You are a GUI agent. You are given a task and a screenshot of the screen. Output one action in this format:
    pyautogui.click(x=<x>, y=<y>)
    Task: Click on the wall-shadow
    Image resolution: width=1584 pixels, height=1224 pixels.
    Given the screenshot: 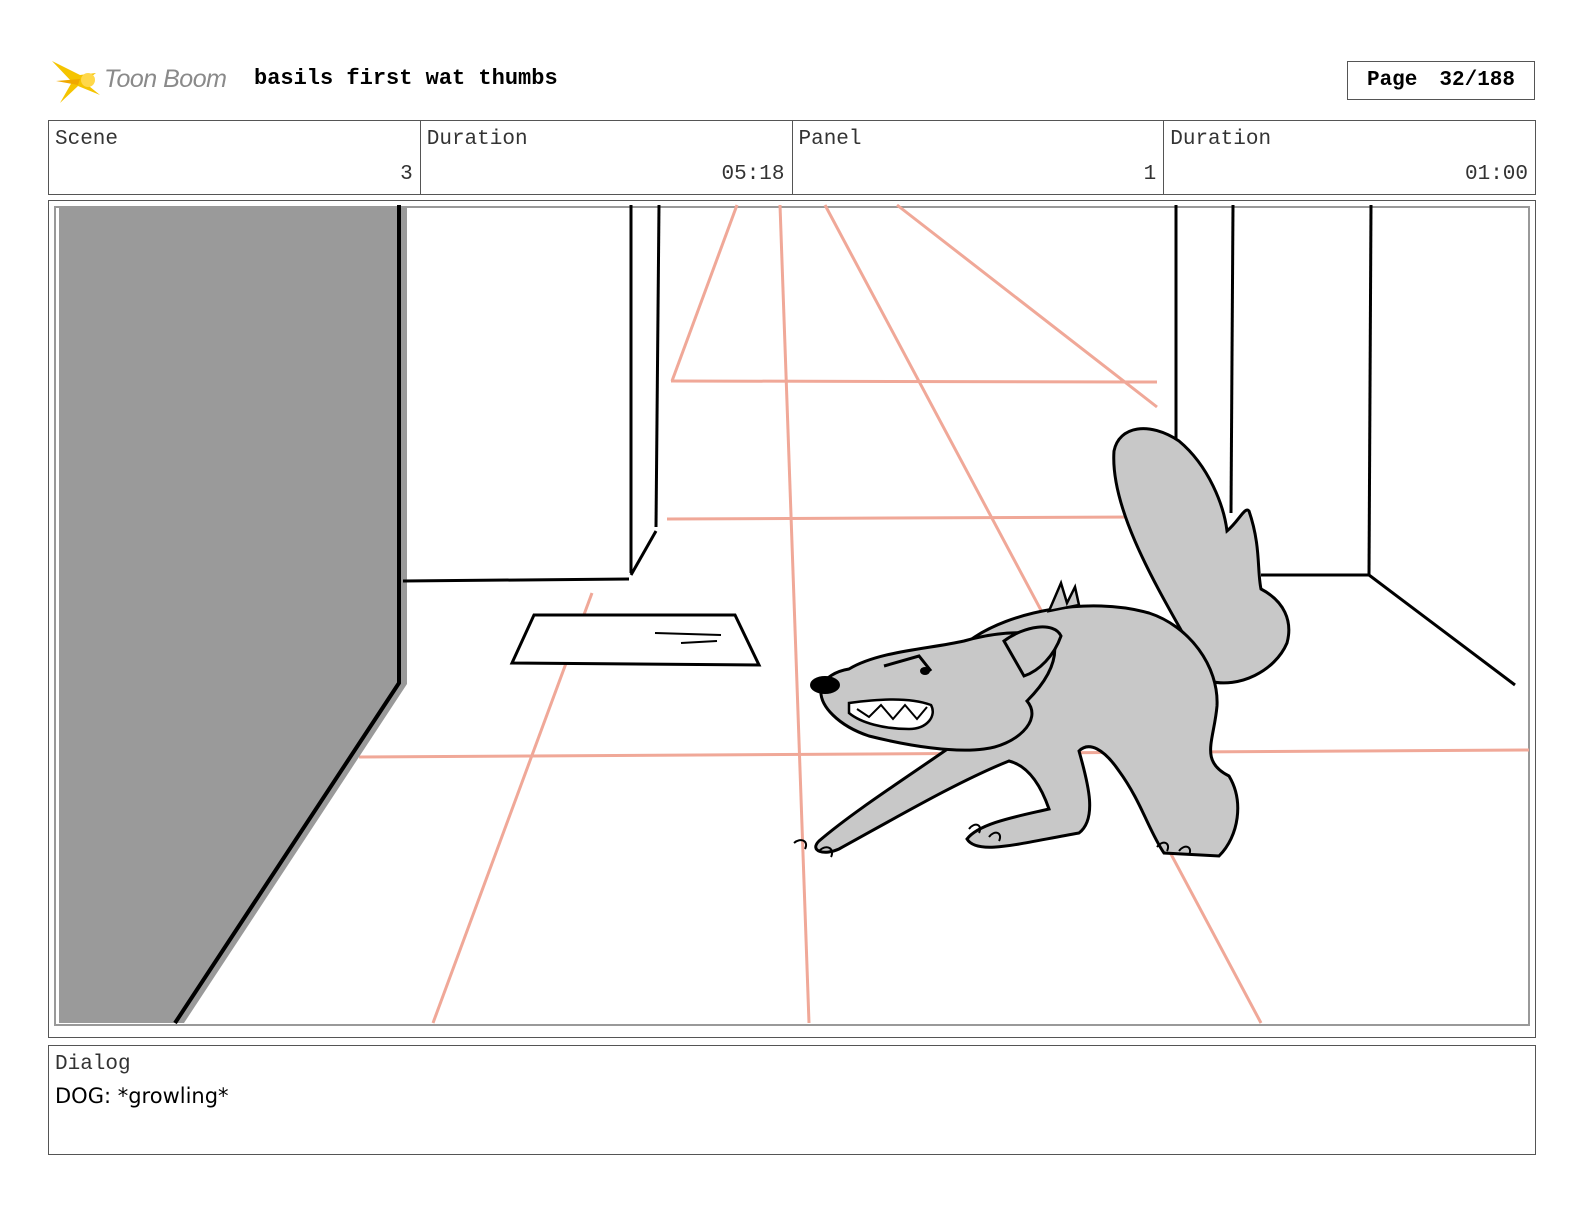 What is the action you would take?
    pyautogui.click(x=233, y=615)
    